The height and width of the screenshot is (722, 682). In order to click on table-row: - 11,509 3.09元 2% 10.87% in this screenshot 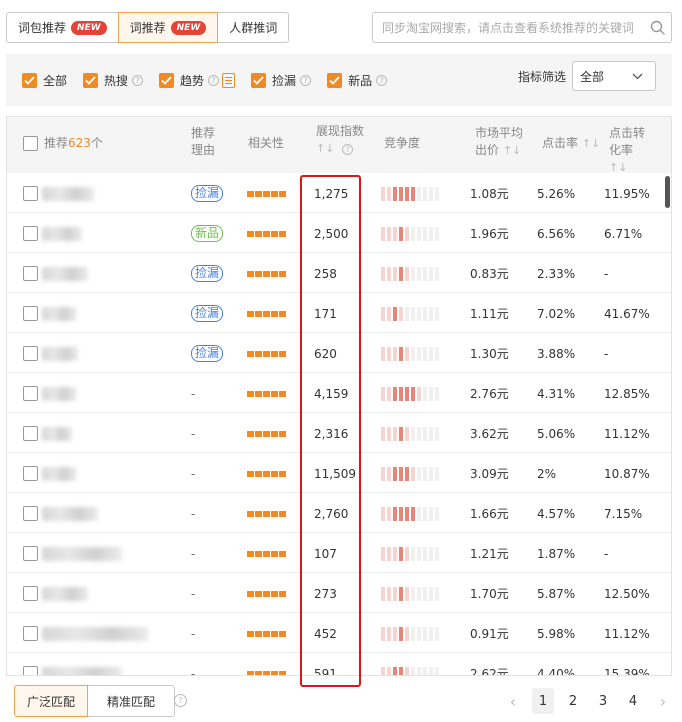, I will do `click(339, 473)`.